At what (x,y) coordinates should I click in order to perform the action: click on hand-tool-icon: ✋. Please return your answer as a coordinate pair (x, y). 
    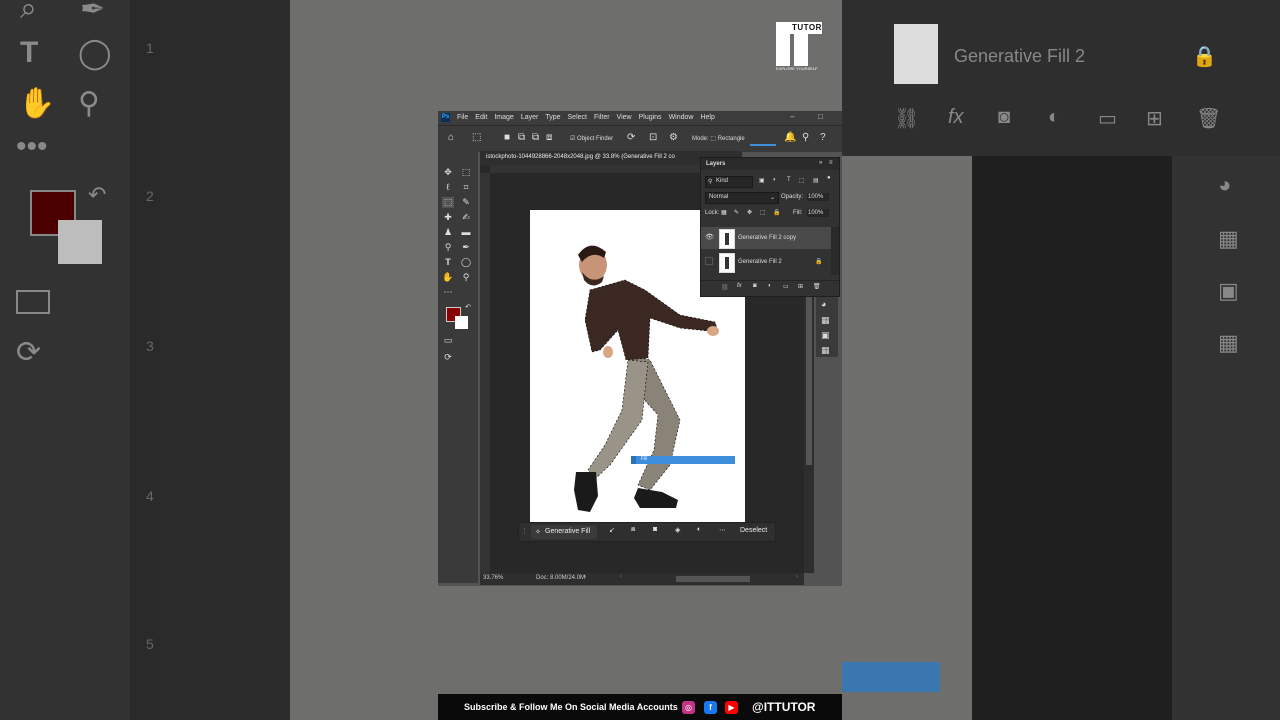
    Looking at the image, I should click on (448, 277).